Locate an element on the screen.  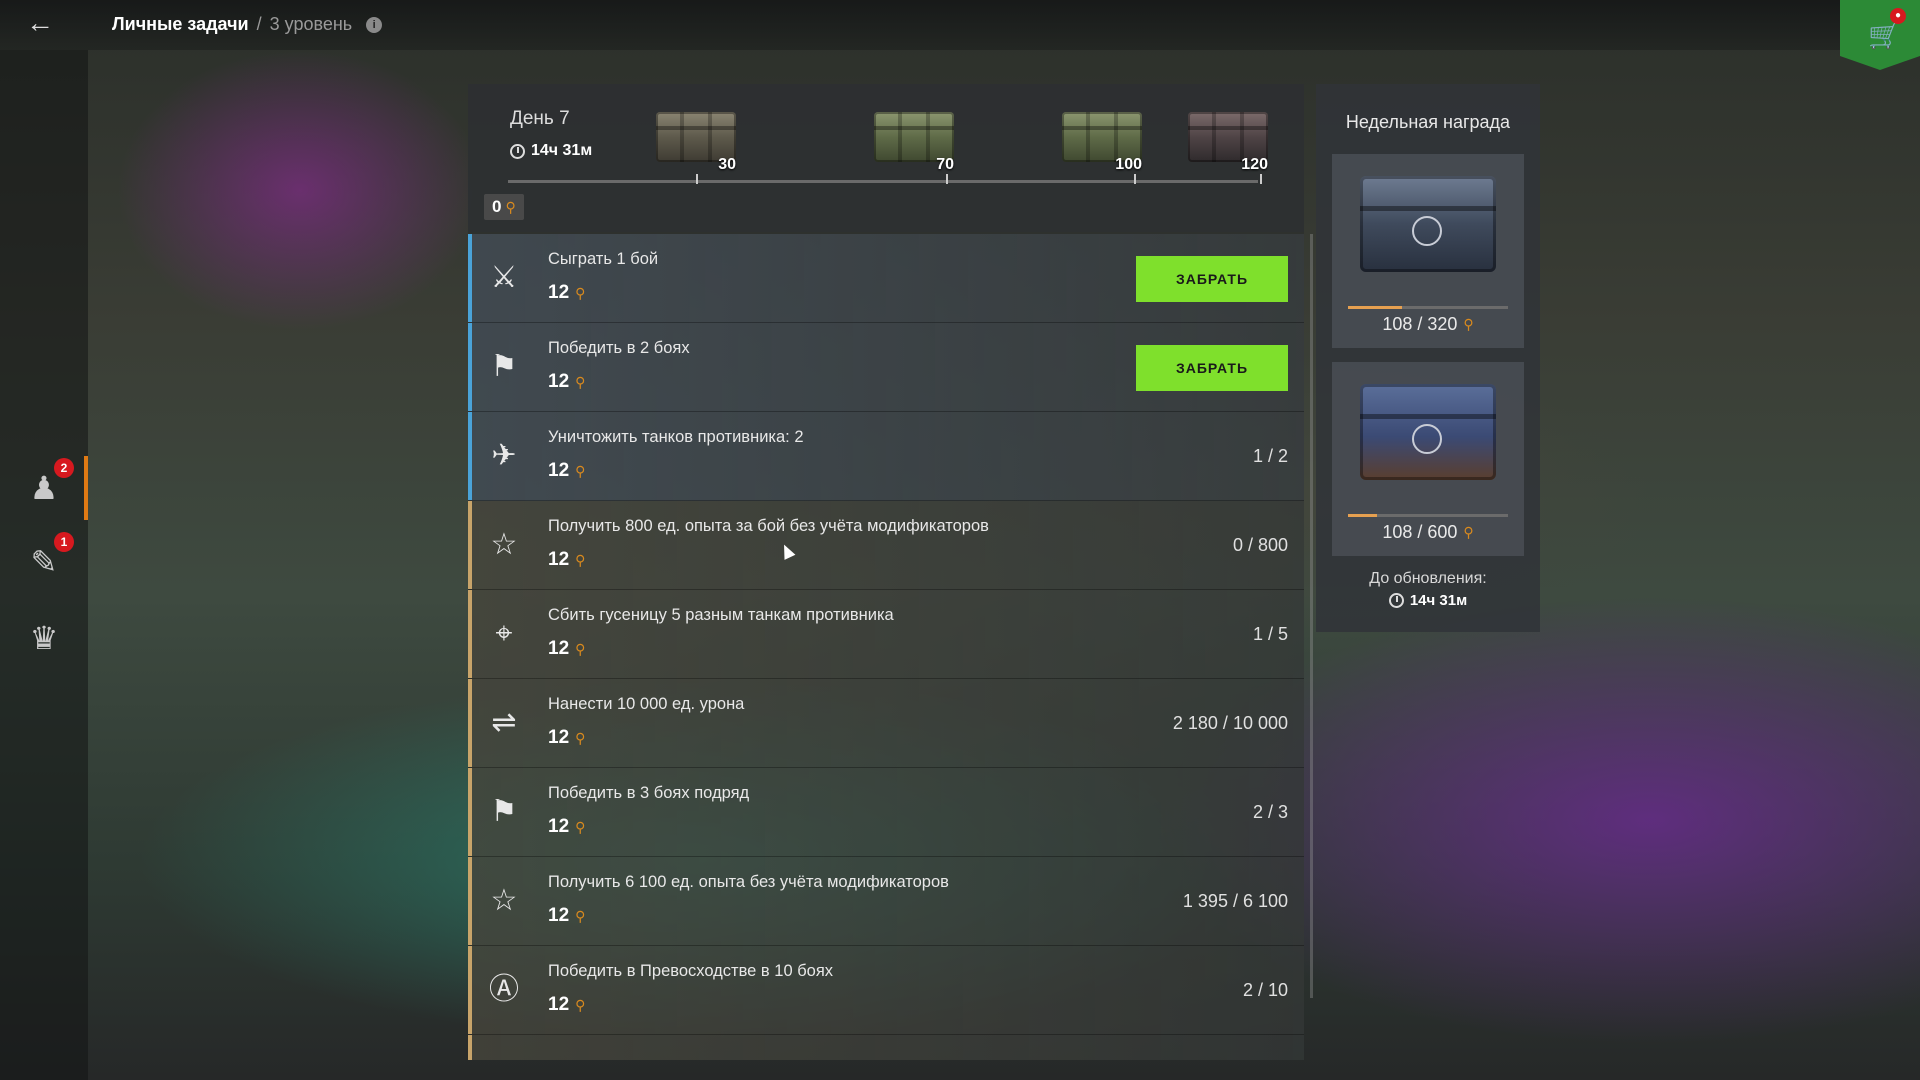
crosshair-icon: ⌖ is located at coordinates (504, 633).